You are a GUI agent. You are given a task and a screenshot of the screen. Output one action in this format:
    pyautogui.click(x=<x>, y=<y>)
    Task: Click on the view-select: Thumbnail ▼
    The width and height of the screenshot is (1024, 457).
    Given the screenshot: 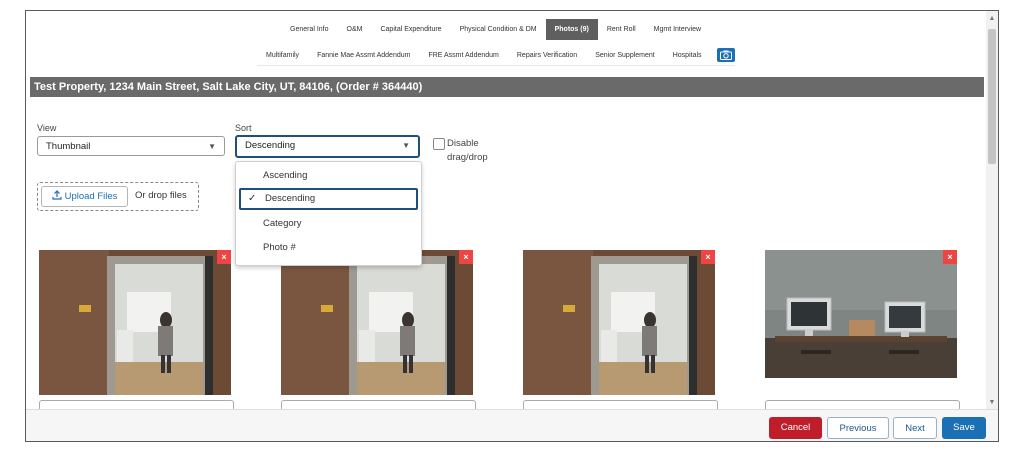 What is the action you would take?
    pyautogui.click(x=131, y=146)
    